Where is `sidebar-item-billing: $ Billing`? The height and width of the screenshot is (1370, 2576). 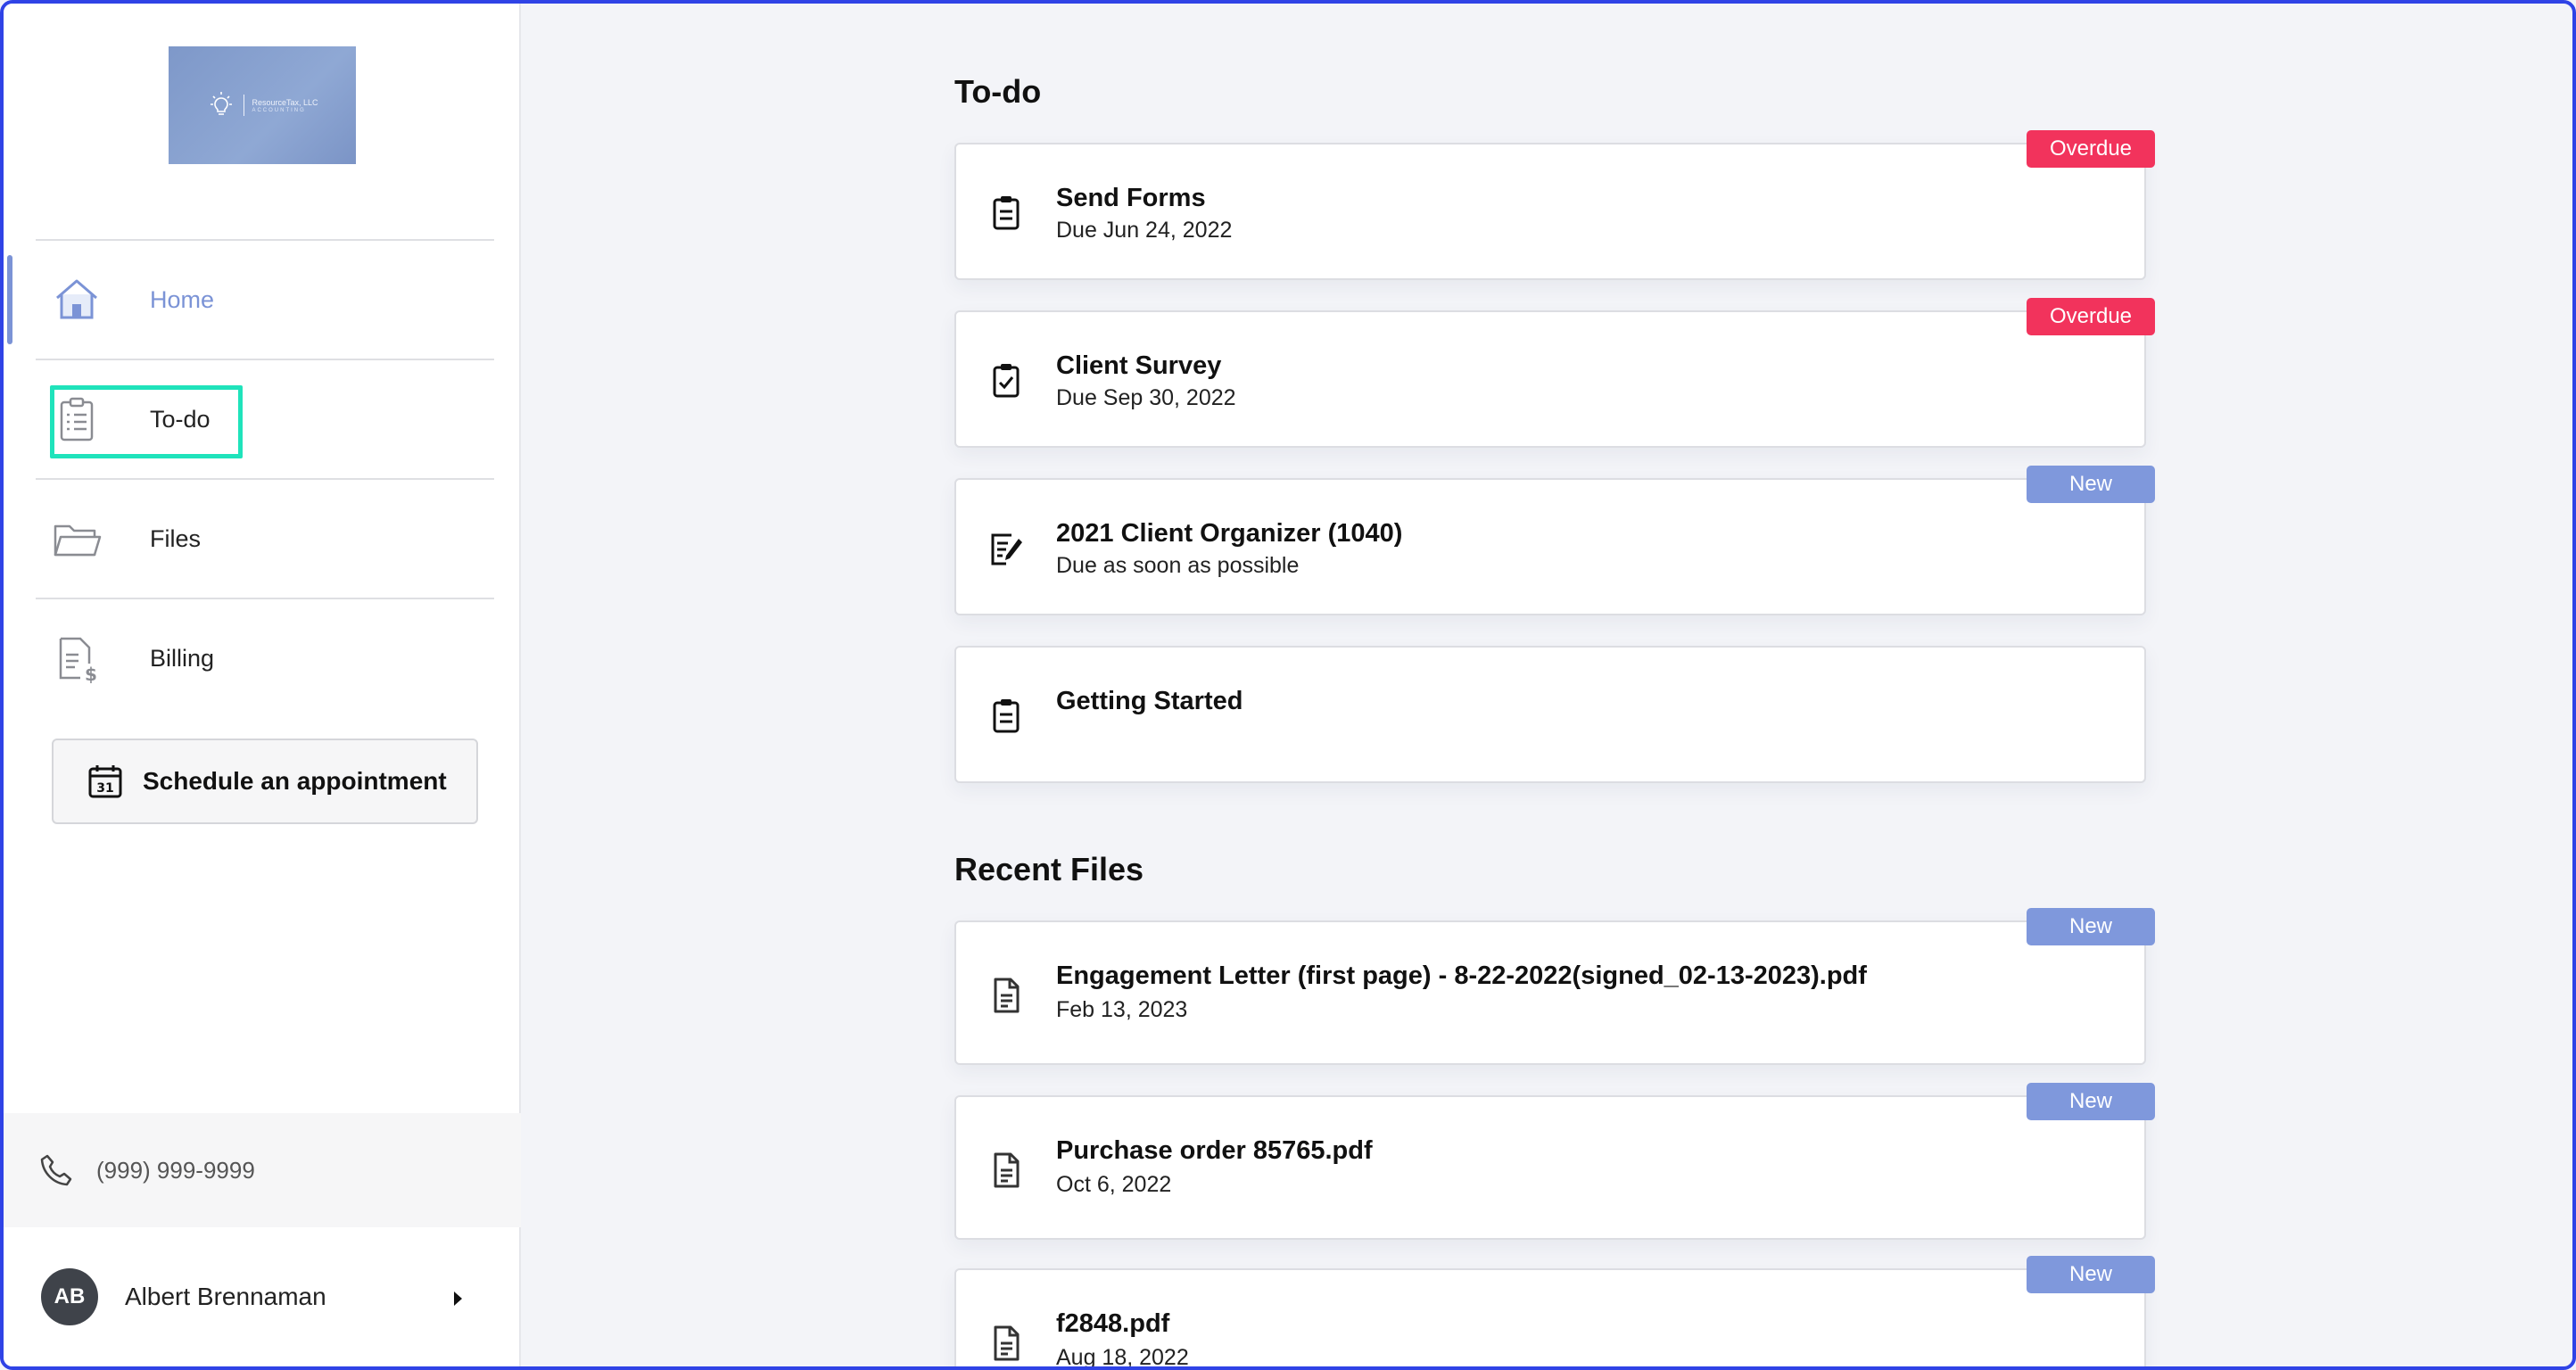 sidebar-item-billing: $ Billing is located at coordinates (265, 658).